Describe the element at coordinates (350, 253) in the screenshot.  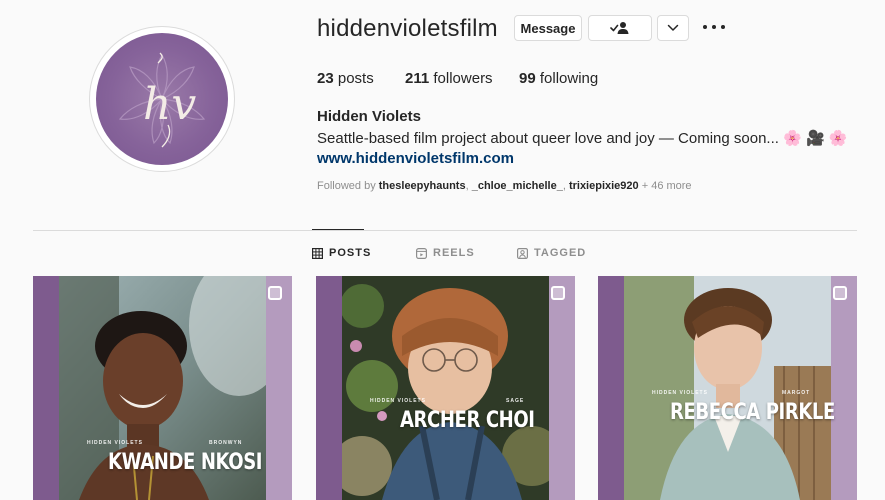
I see `tab-posts-label: POSTS` at that location.